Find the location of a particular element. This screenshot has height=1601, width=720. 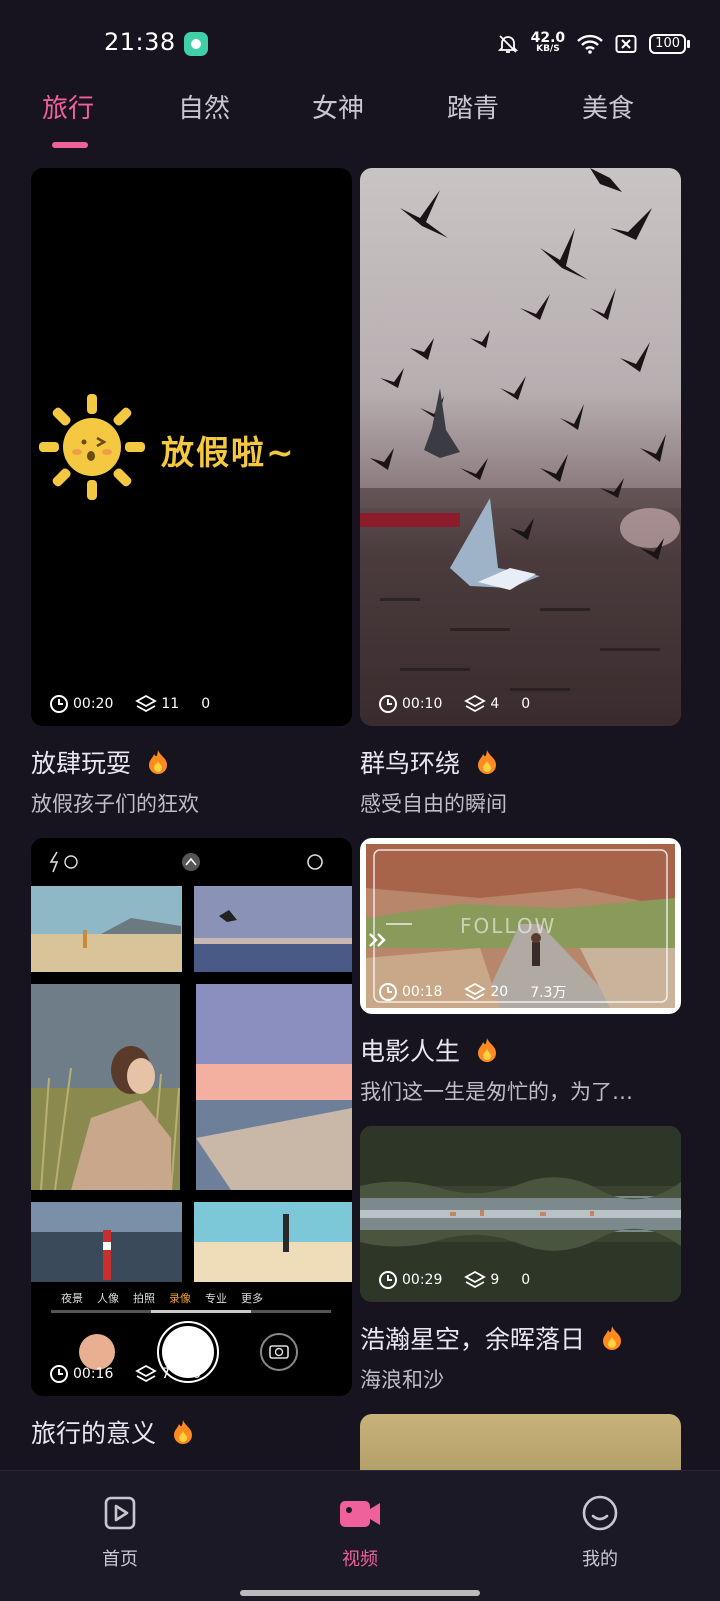

camera-mode: 夜景 is located at coordinates (72, 1298).